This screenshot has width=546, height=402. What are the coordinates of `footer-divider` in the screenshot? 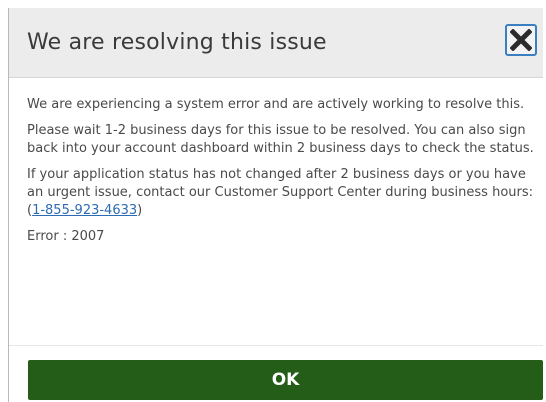 It's located at (276, 345).